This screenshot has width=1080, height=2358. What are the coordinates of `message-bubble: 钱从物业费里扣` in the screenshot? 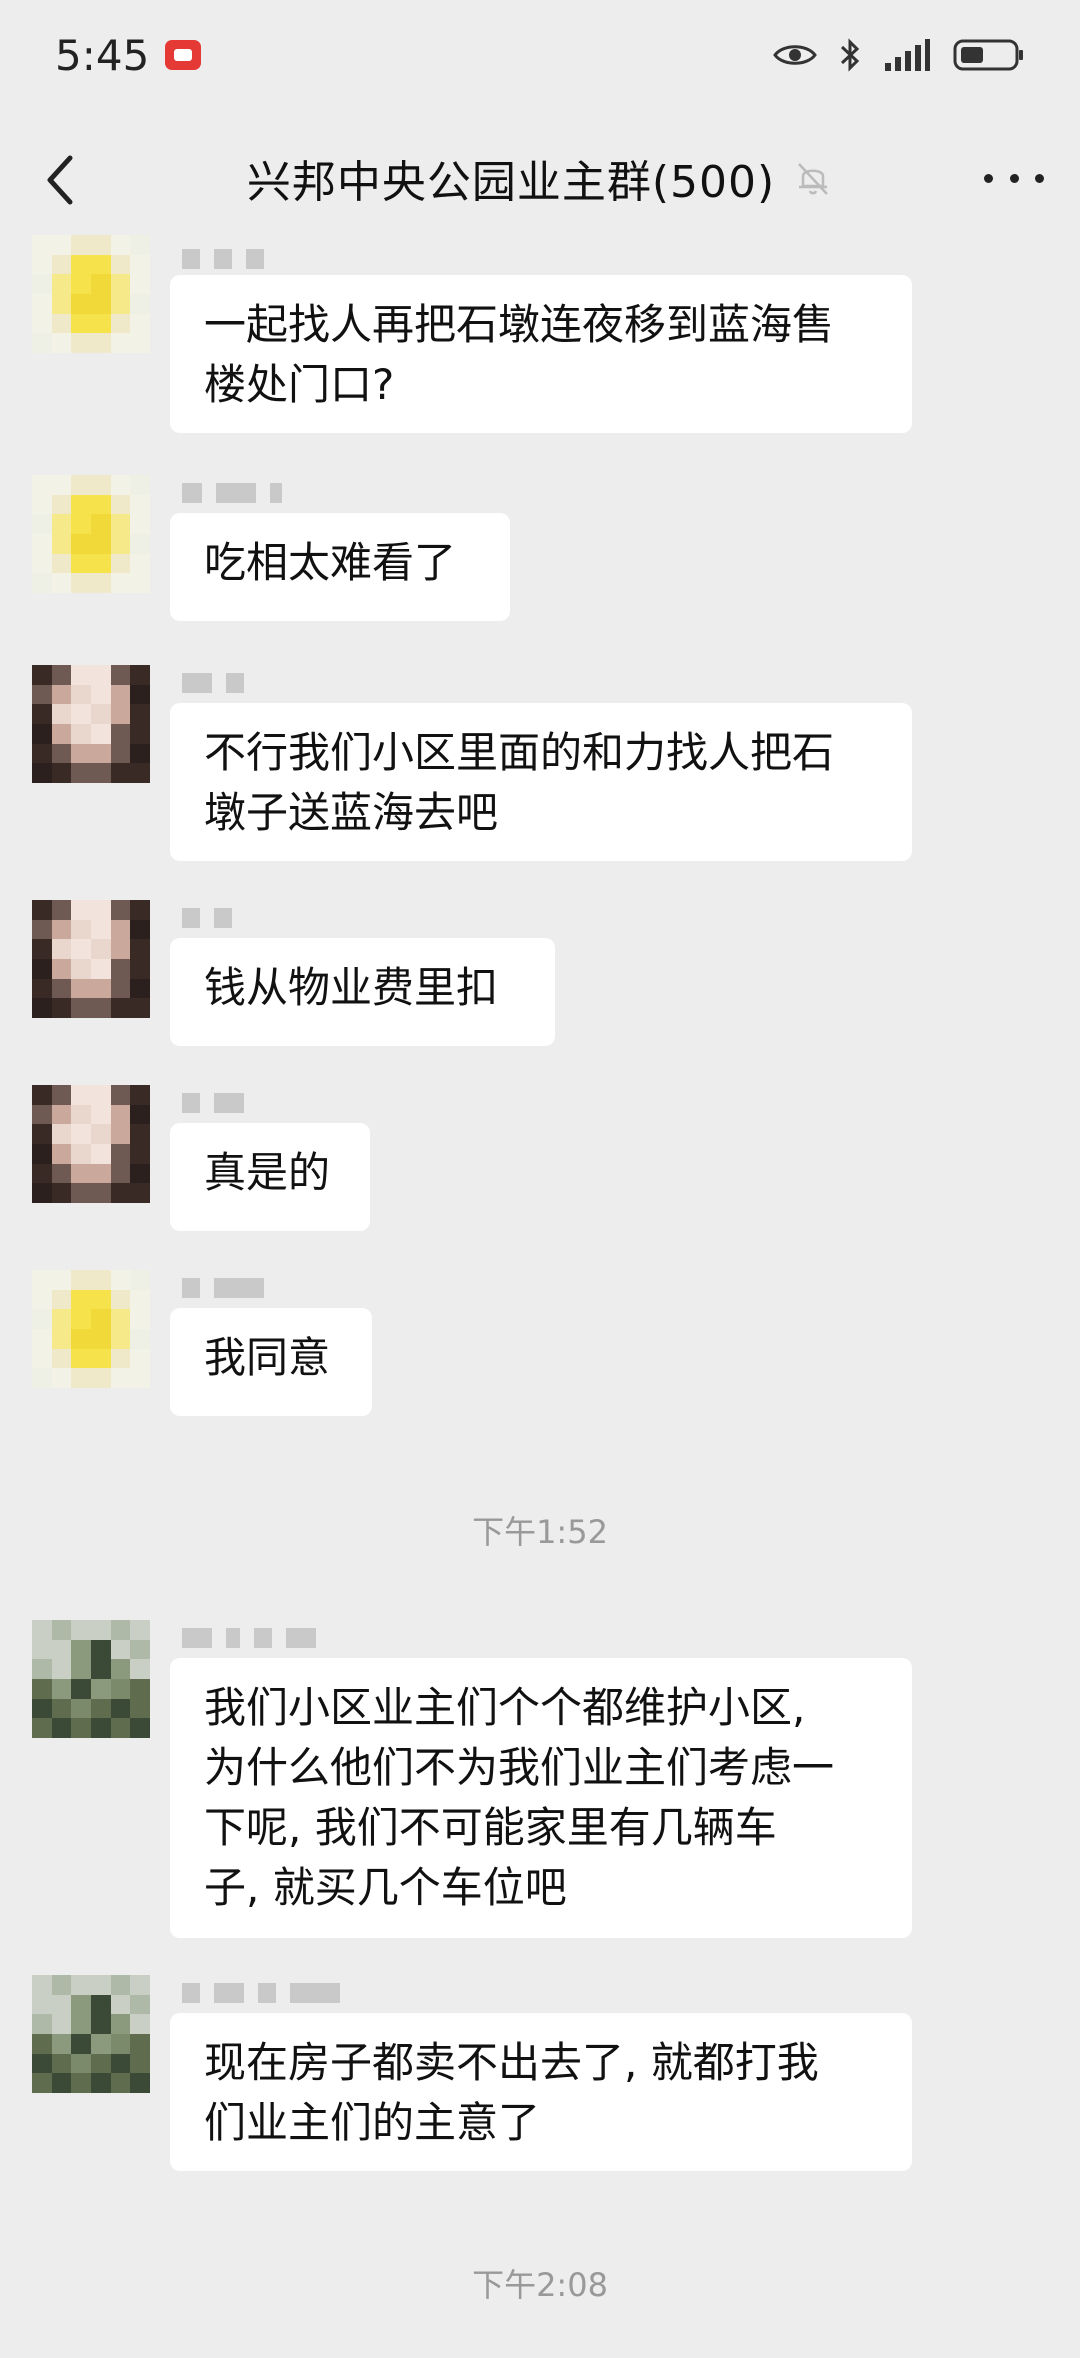 It's located at (362, 992).